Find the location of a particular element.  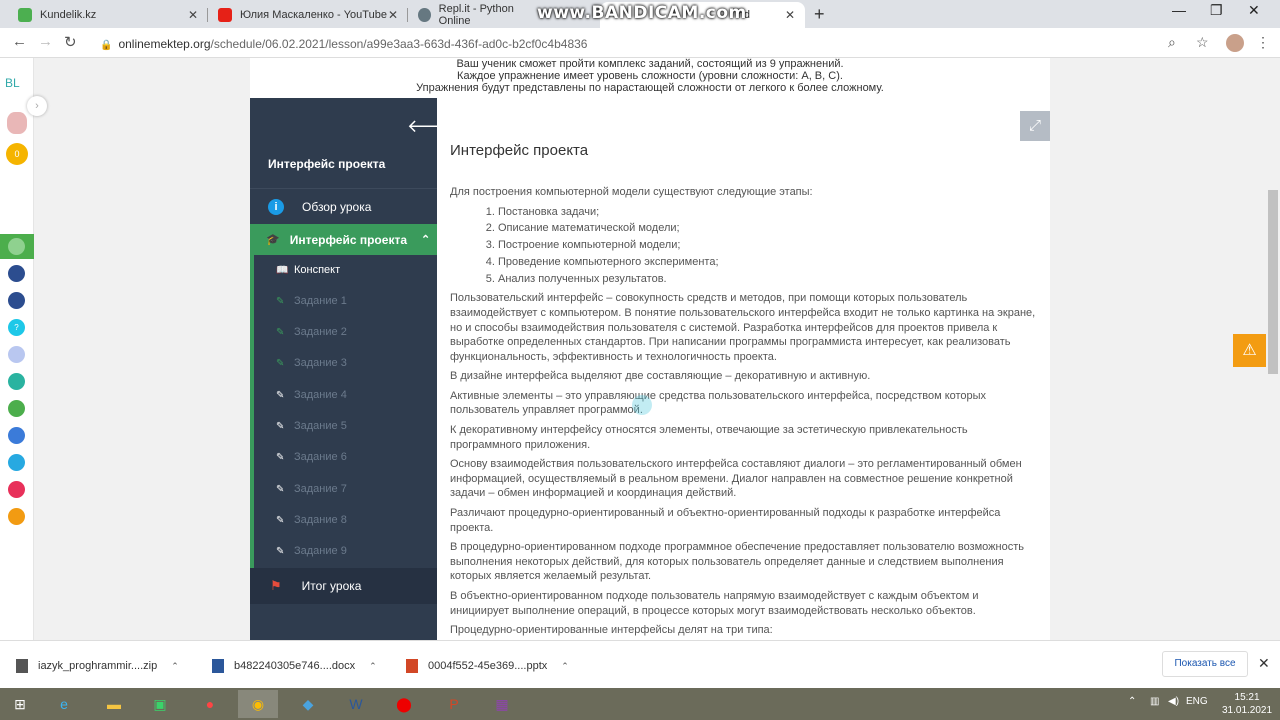

sidebar-item-label: Задание 3 is located at coordinates (320, 363).